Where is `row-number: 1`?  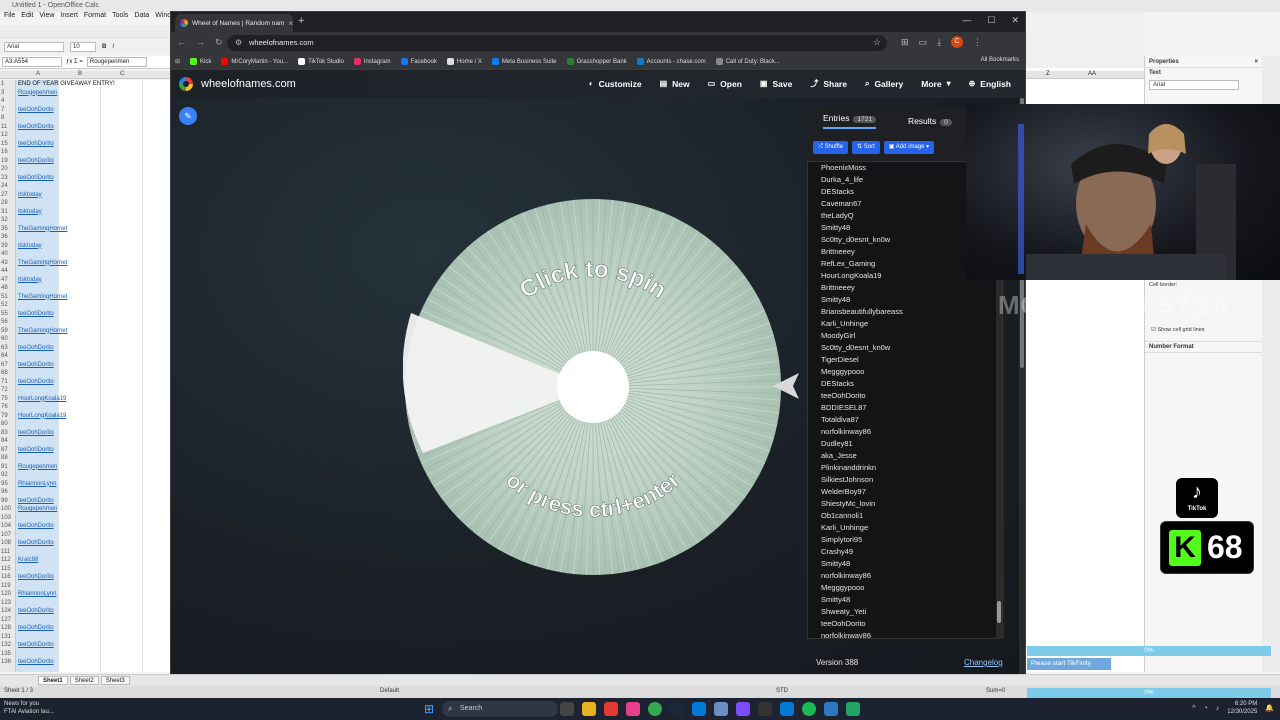 row-number: 1 is located at coordinates (8, 84).